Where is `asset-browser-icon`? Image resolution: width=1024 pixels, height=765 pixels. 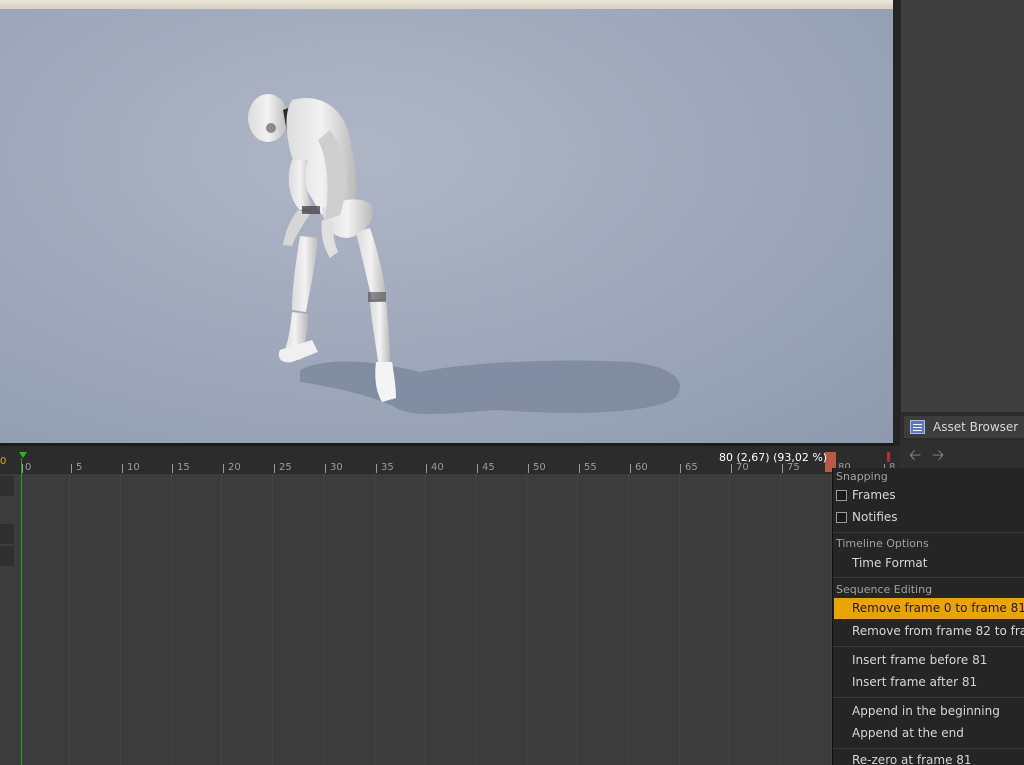
asset-browser-icon is located at coordinates (917, 427).